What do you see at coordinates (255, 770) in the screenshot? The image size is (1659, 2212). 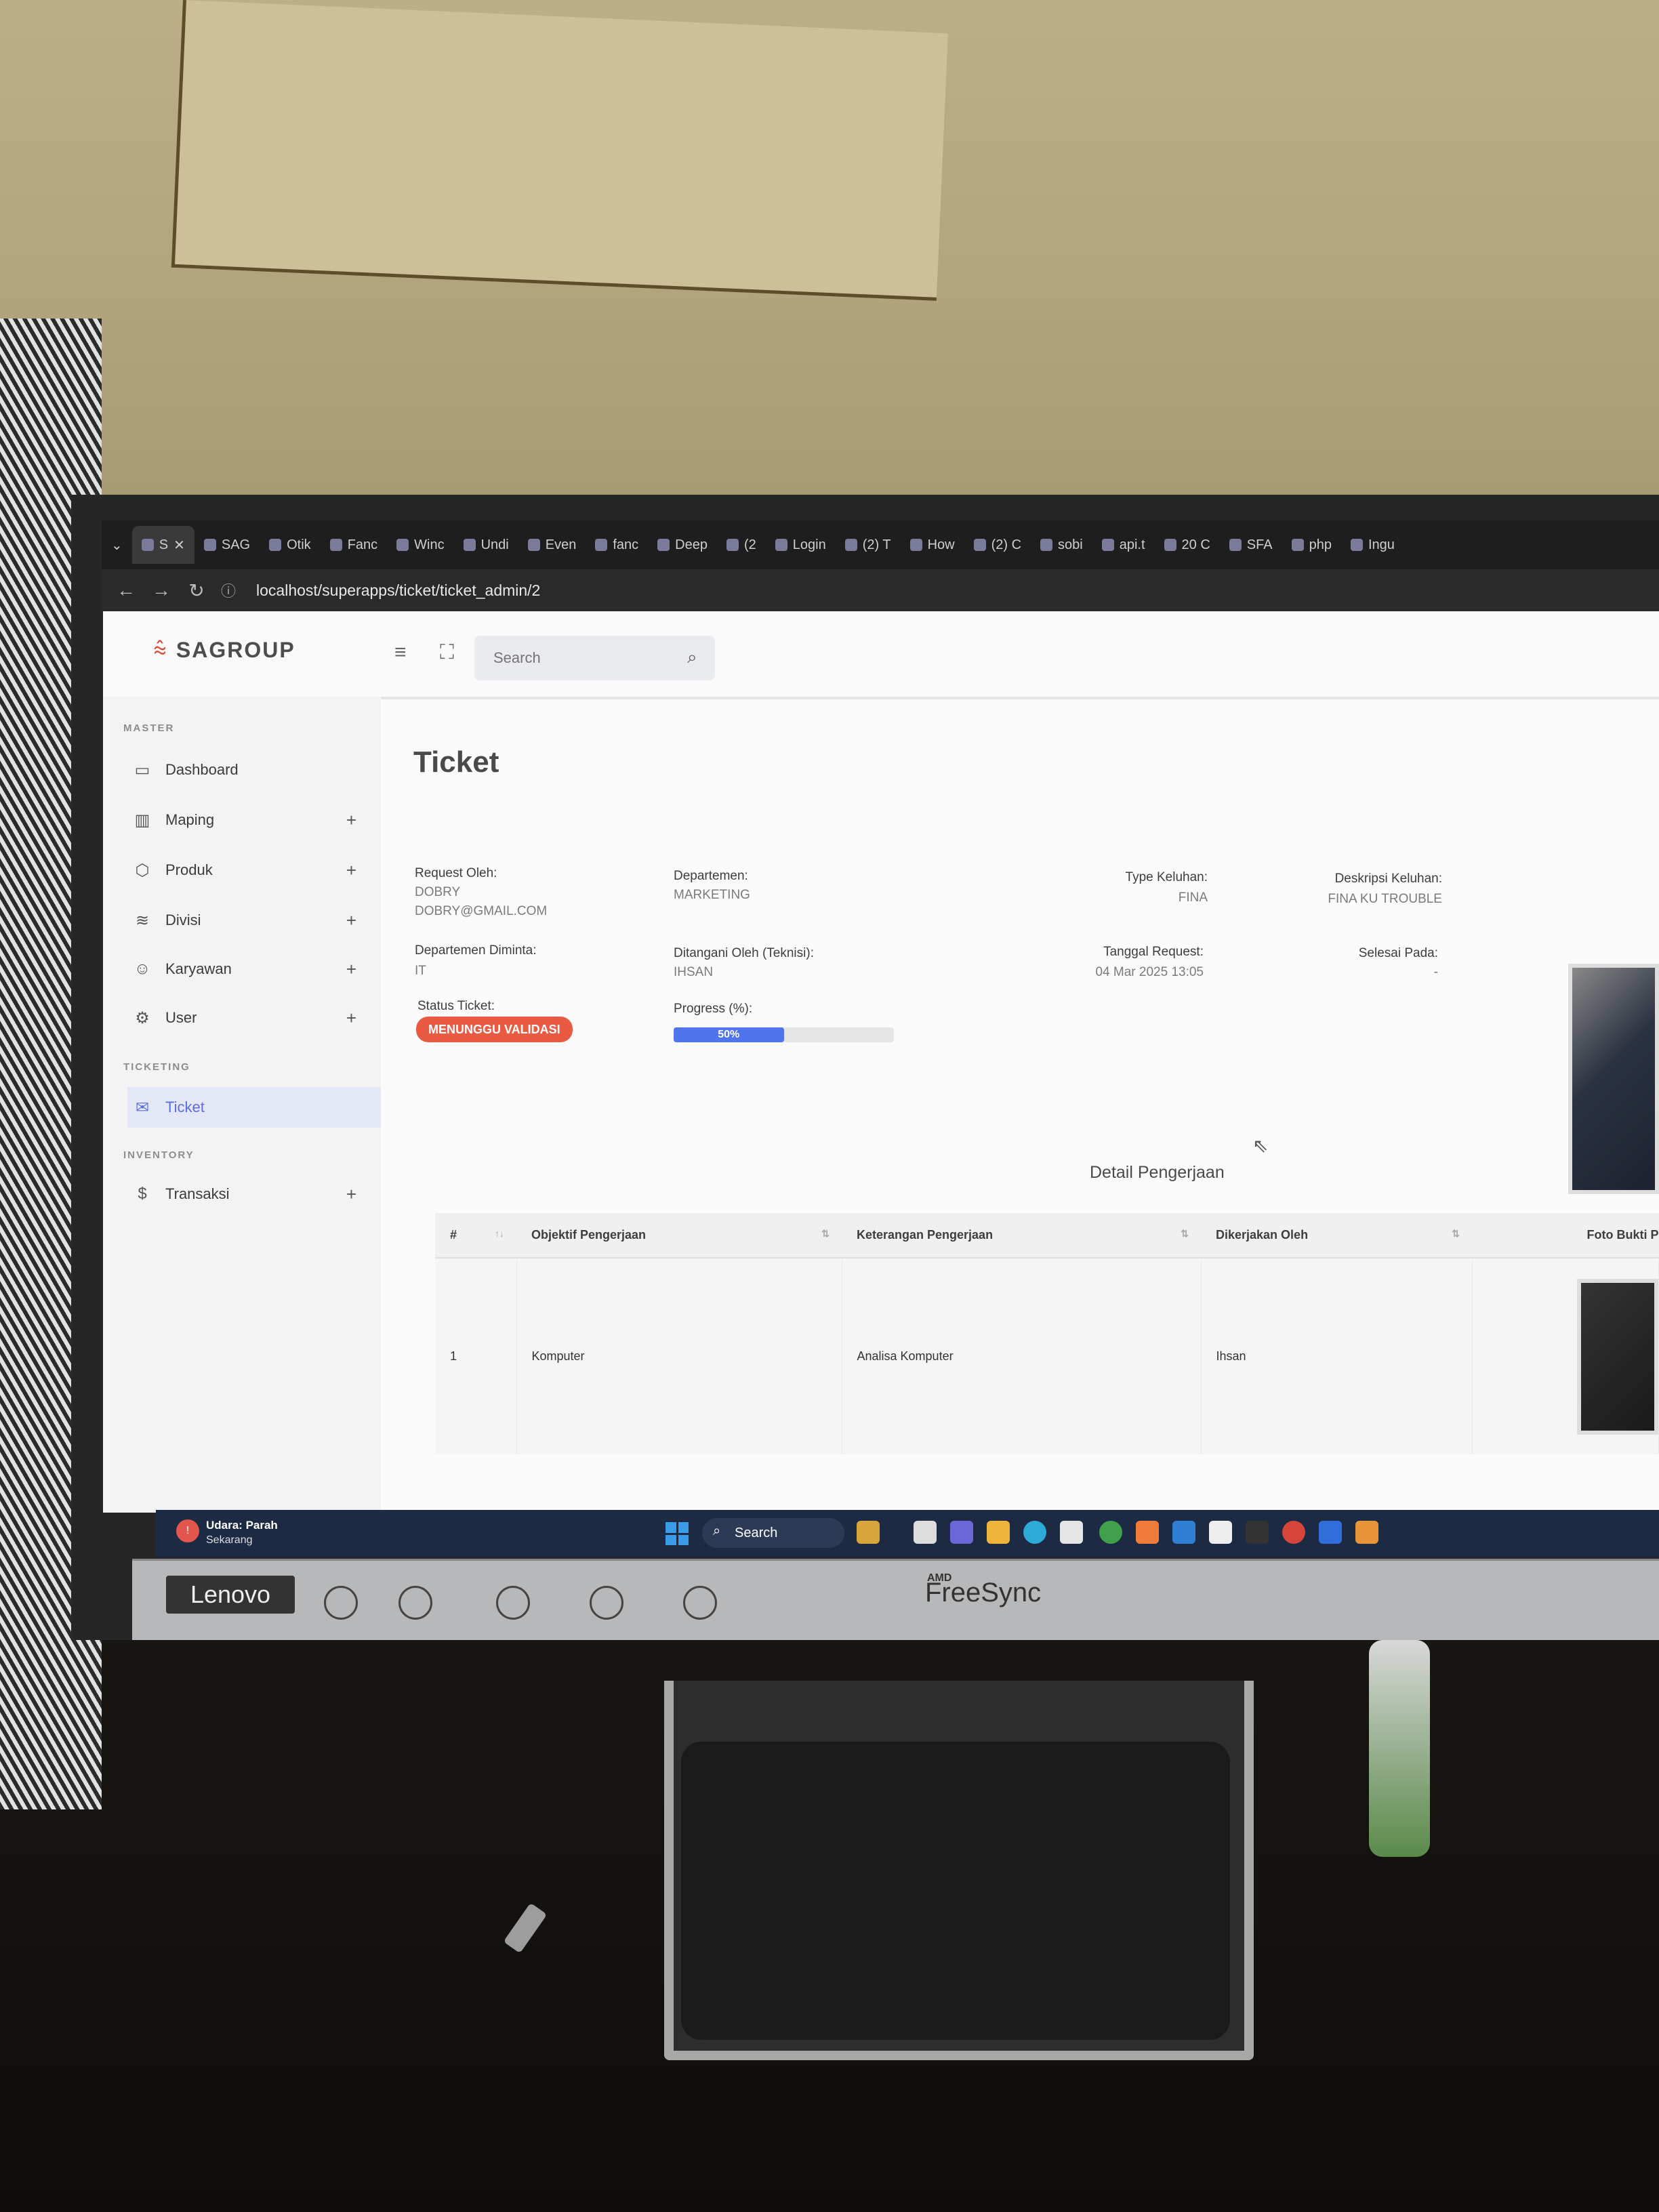 I see `sidebar-item-dashboard: ▭ Dashboard` at bounding box center [255, 770].